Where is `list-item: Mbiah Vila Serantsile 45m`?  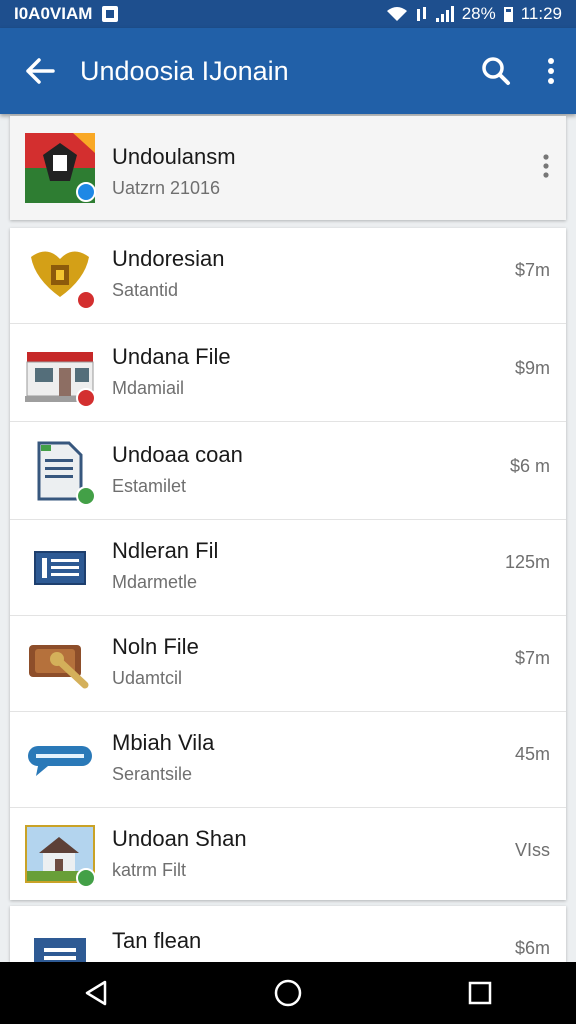 list-item: Mbiah Vila Serantsile 45m is located at coordinates (288, 760).